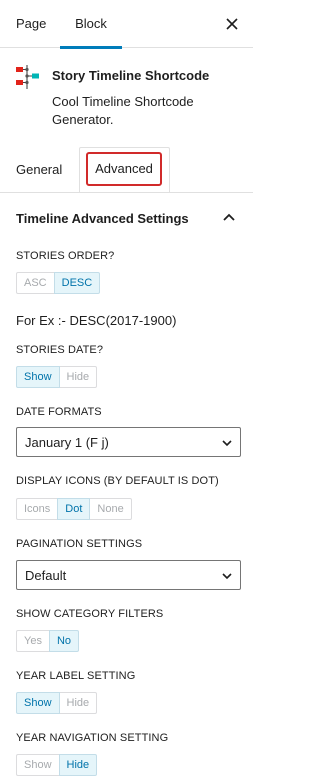 The image size is (320, 782). Describe the element at coordinates (128, 575) in the screenshot. I see `pagination-select: Default` at that location.